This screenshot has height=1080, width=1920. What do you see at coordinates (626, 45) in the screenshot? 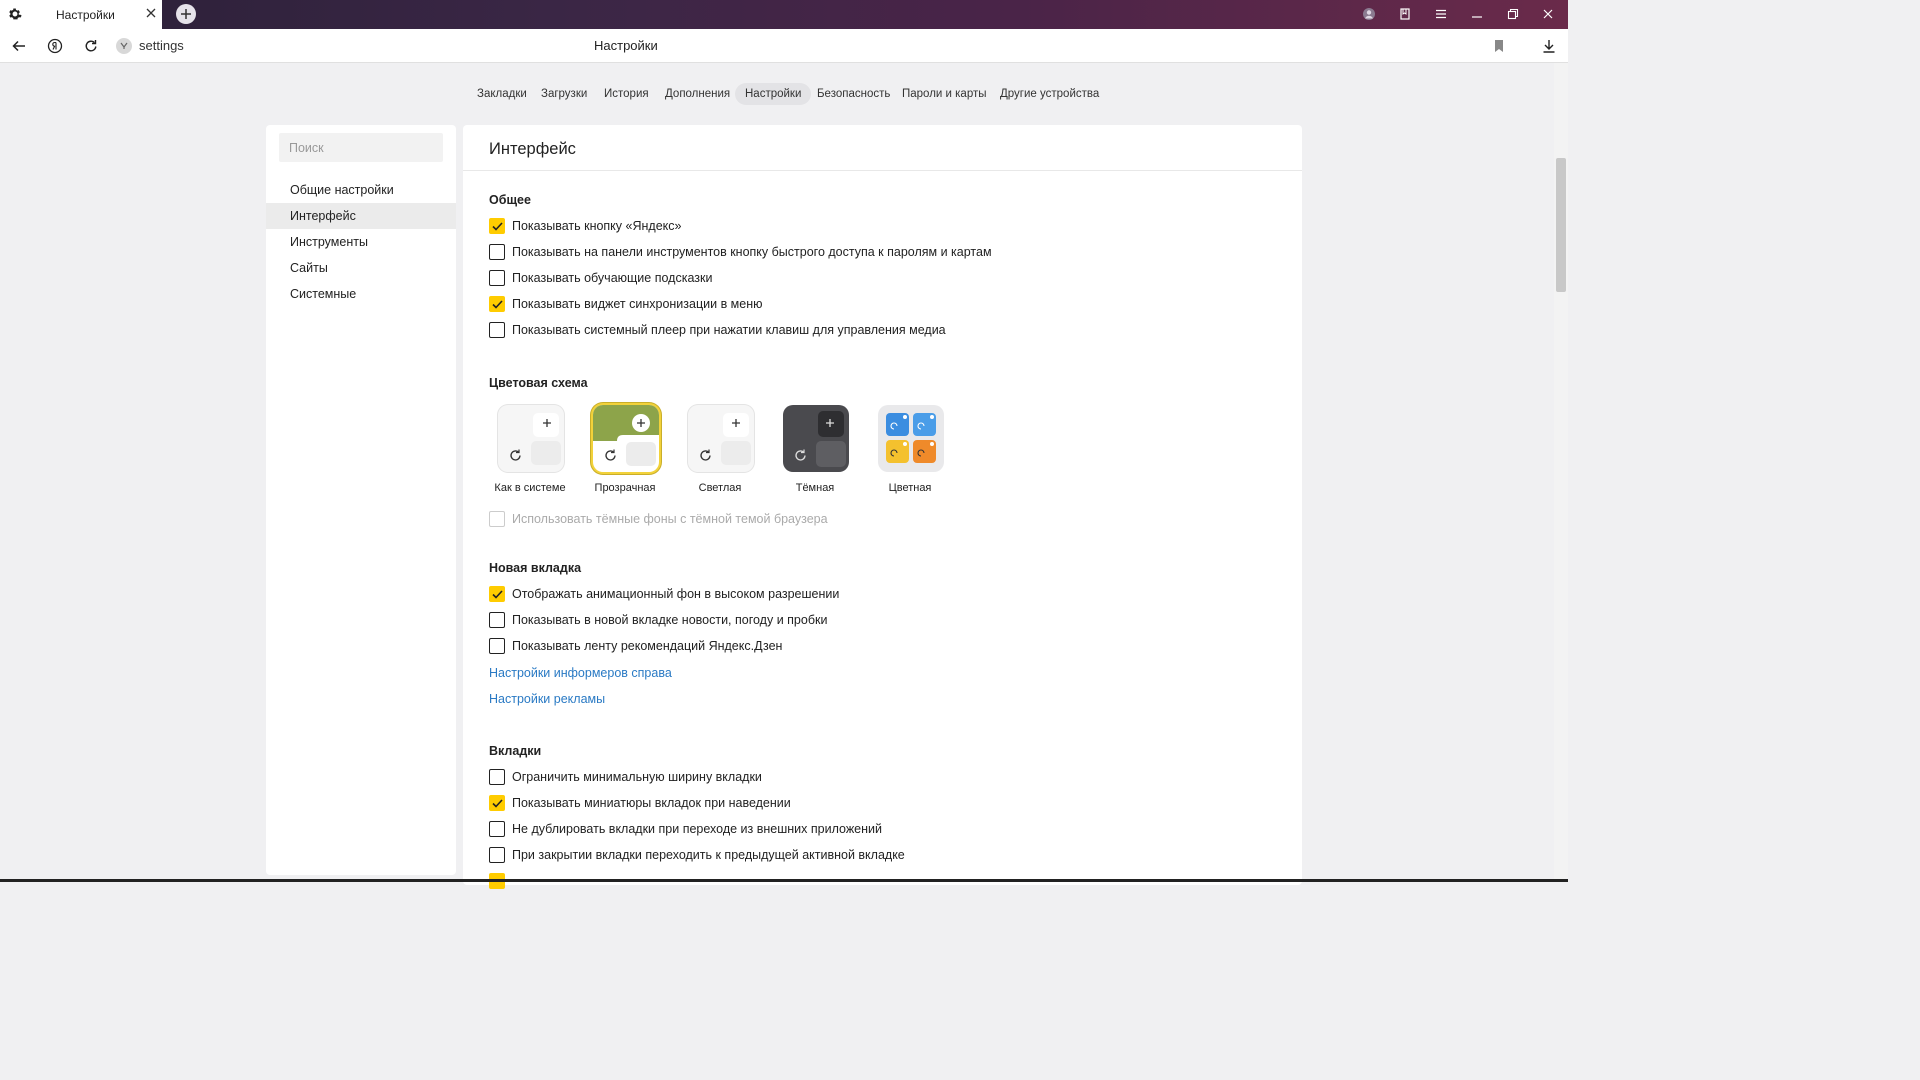
I see `page-title: Настройки` at bounding box center [626, 45].